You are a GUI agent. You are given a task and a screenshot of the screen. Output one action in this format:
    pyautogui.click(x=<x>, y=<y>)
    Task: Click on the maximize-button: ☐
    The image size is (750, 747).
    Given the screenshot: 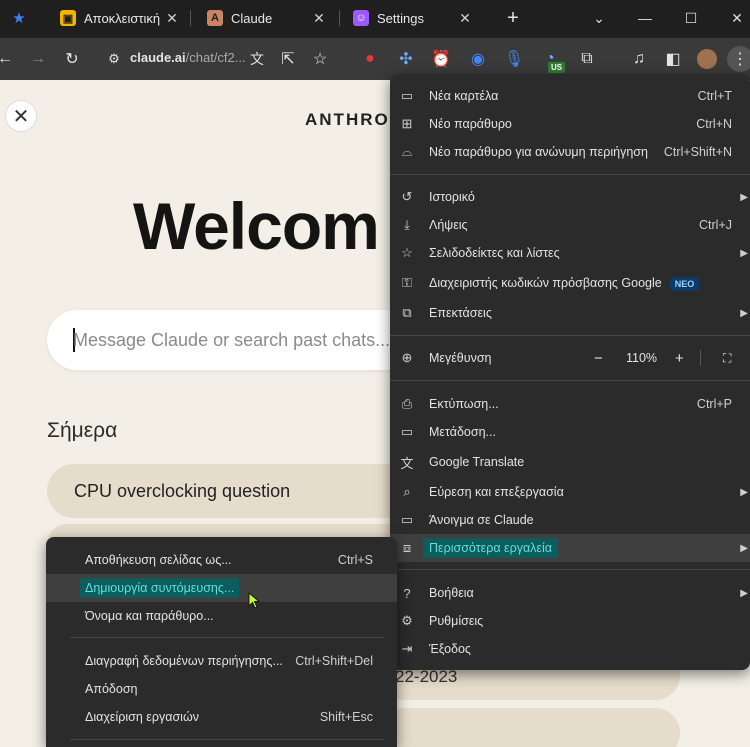 What is the action you would take?
    pyautogui.click(x=691, y=18)
    